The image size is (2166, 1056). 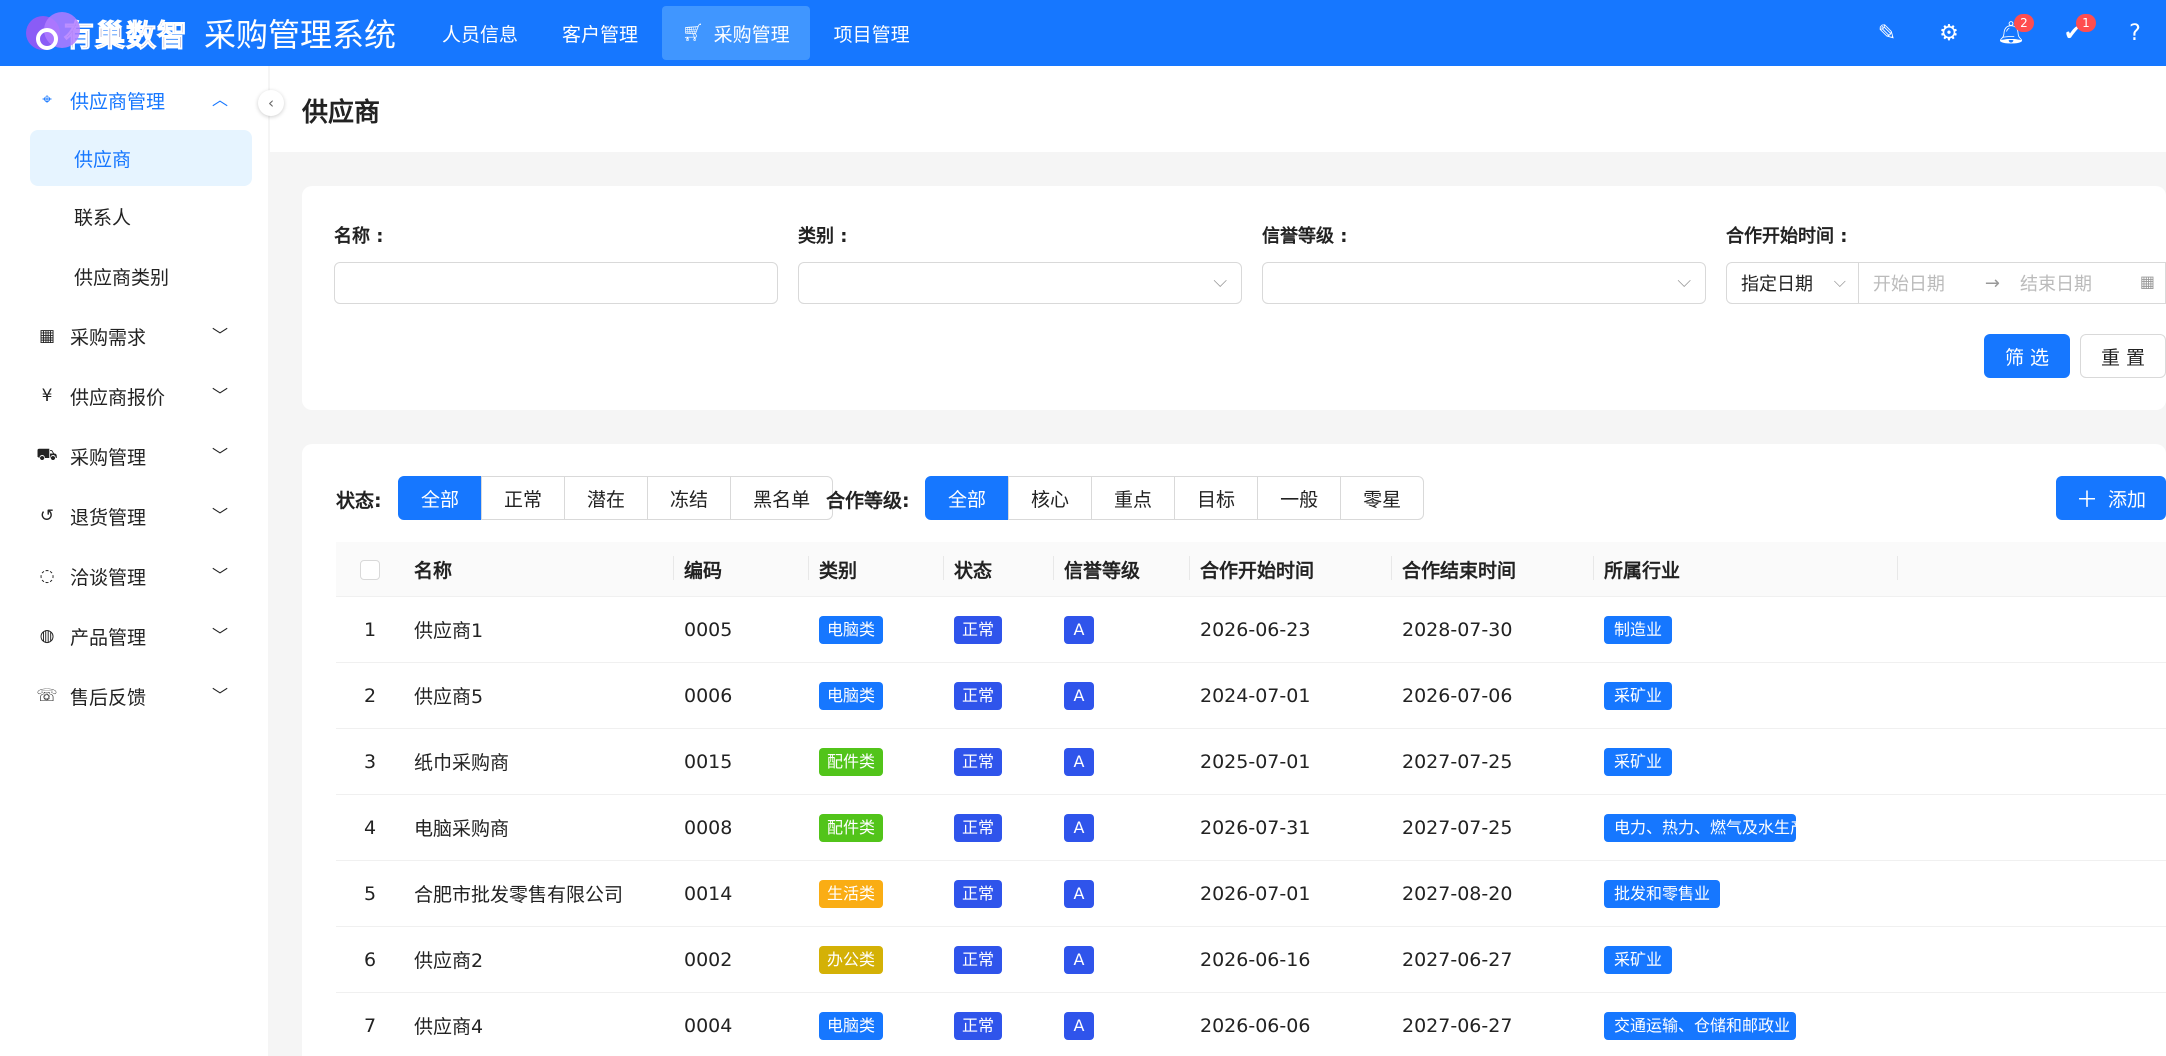 I want to click on brush-icon: ✎, so click(x=1887, y=33).